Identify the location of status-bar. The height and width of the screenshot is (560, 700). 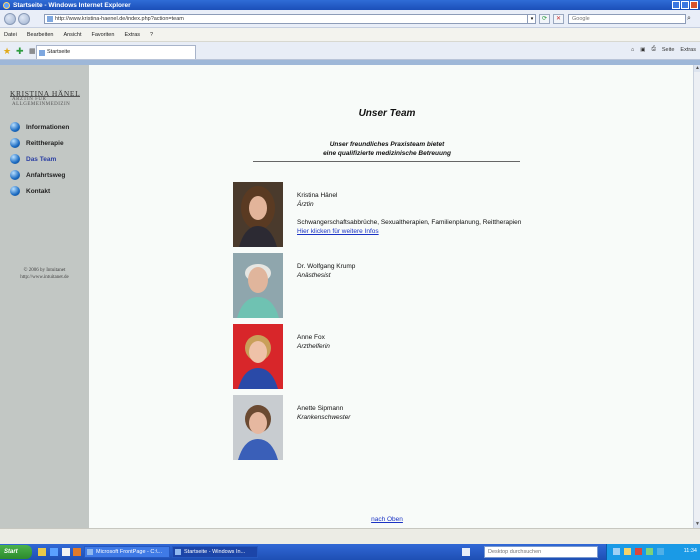
(350, 536).